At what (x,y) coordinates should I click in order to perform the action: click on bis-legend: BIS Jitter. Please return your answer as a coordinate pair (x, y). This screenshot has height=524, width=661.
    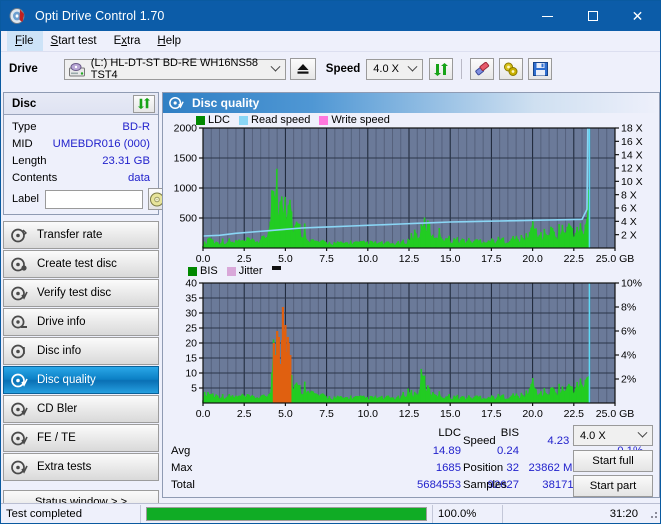
    Looking at the image, I should click on (234, 271).